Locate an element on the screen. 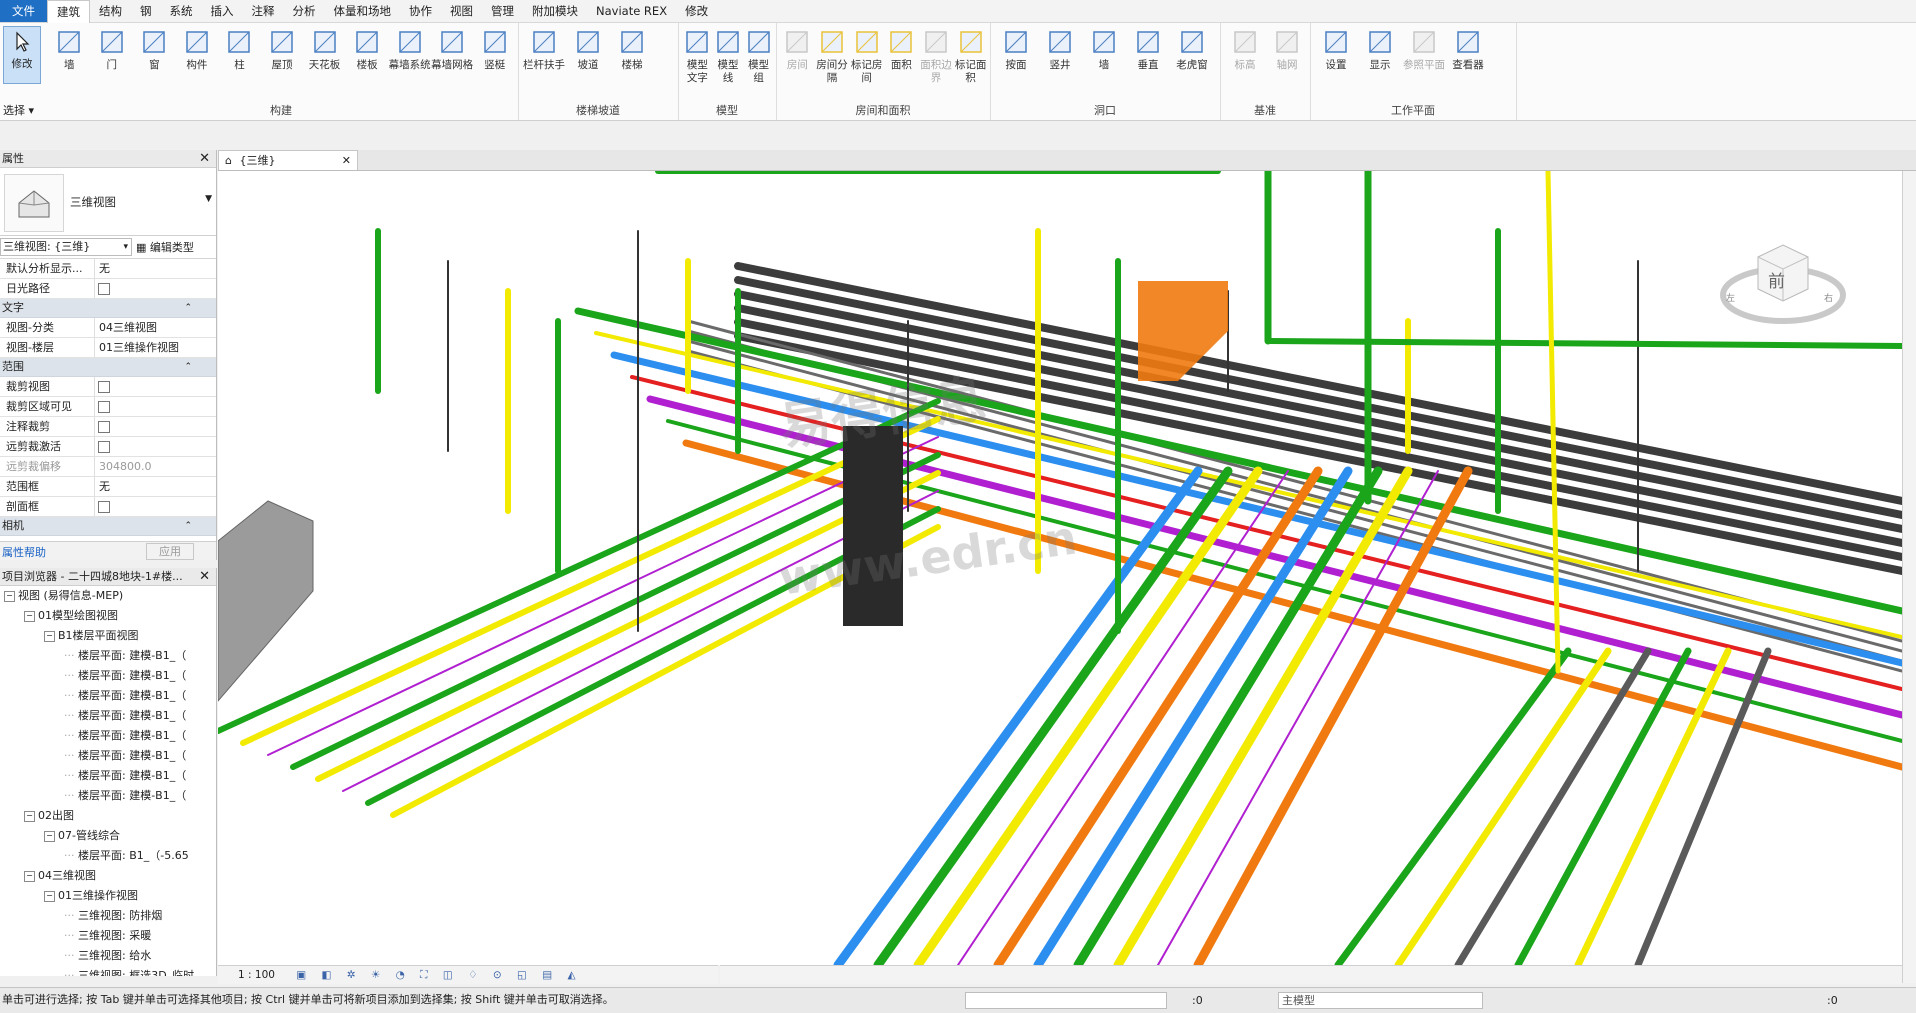 Image resolution: width=1916 pixels, height=1013 pixels. ribbon-tool-button: 参照平面 is located at coordinates (1424, 49).